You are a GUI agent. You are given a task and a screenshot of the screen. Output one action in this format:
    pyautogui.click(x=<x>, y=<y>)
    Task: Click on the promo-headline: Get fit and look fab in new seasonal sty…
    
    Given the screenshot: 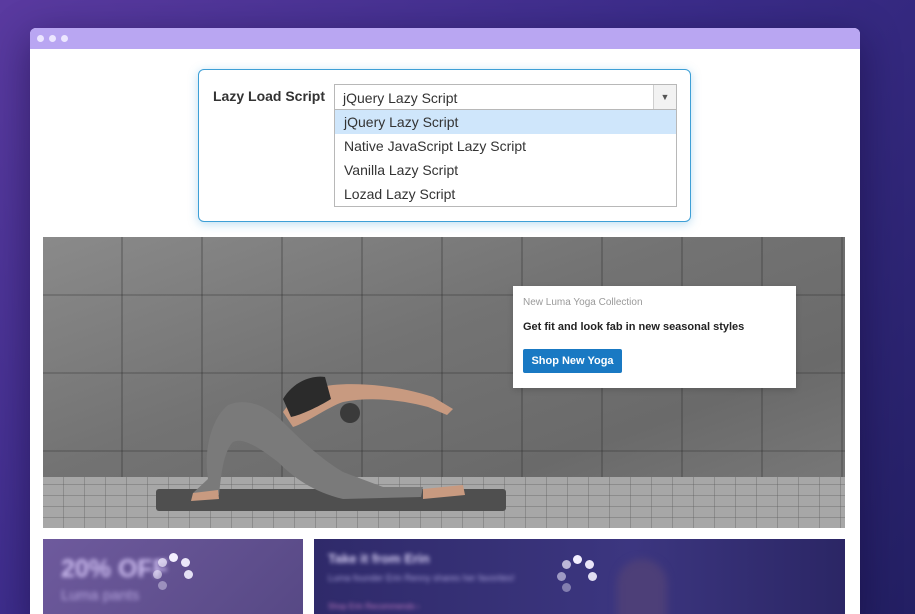 What is the action you would take?
    pyautogui.click(x=634, y=327)
    